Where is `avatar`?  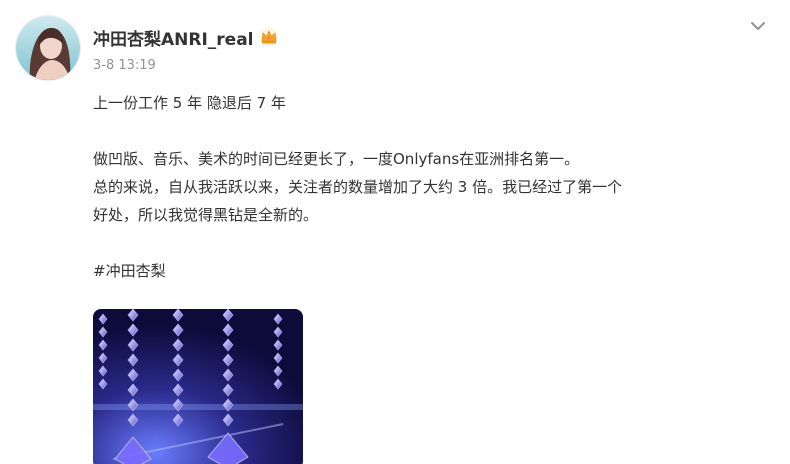
avatar is located at coordinates (48, 48).